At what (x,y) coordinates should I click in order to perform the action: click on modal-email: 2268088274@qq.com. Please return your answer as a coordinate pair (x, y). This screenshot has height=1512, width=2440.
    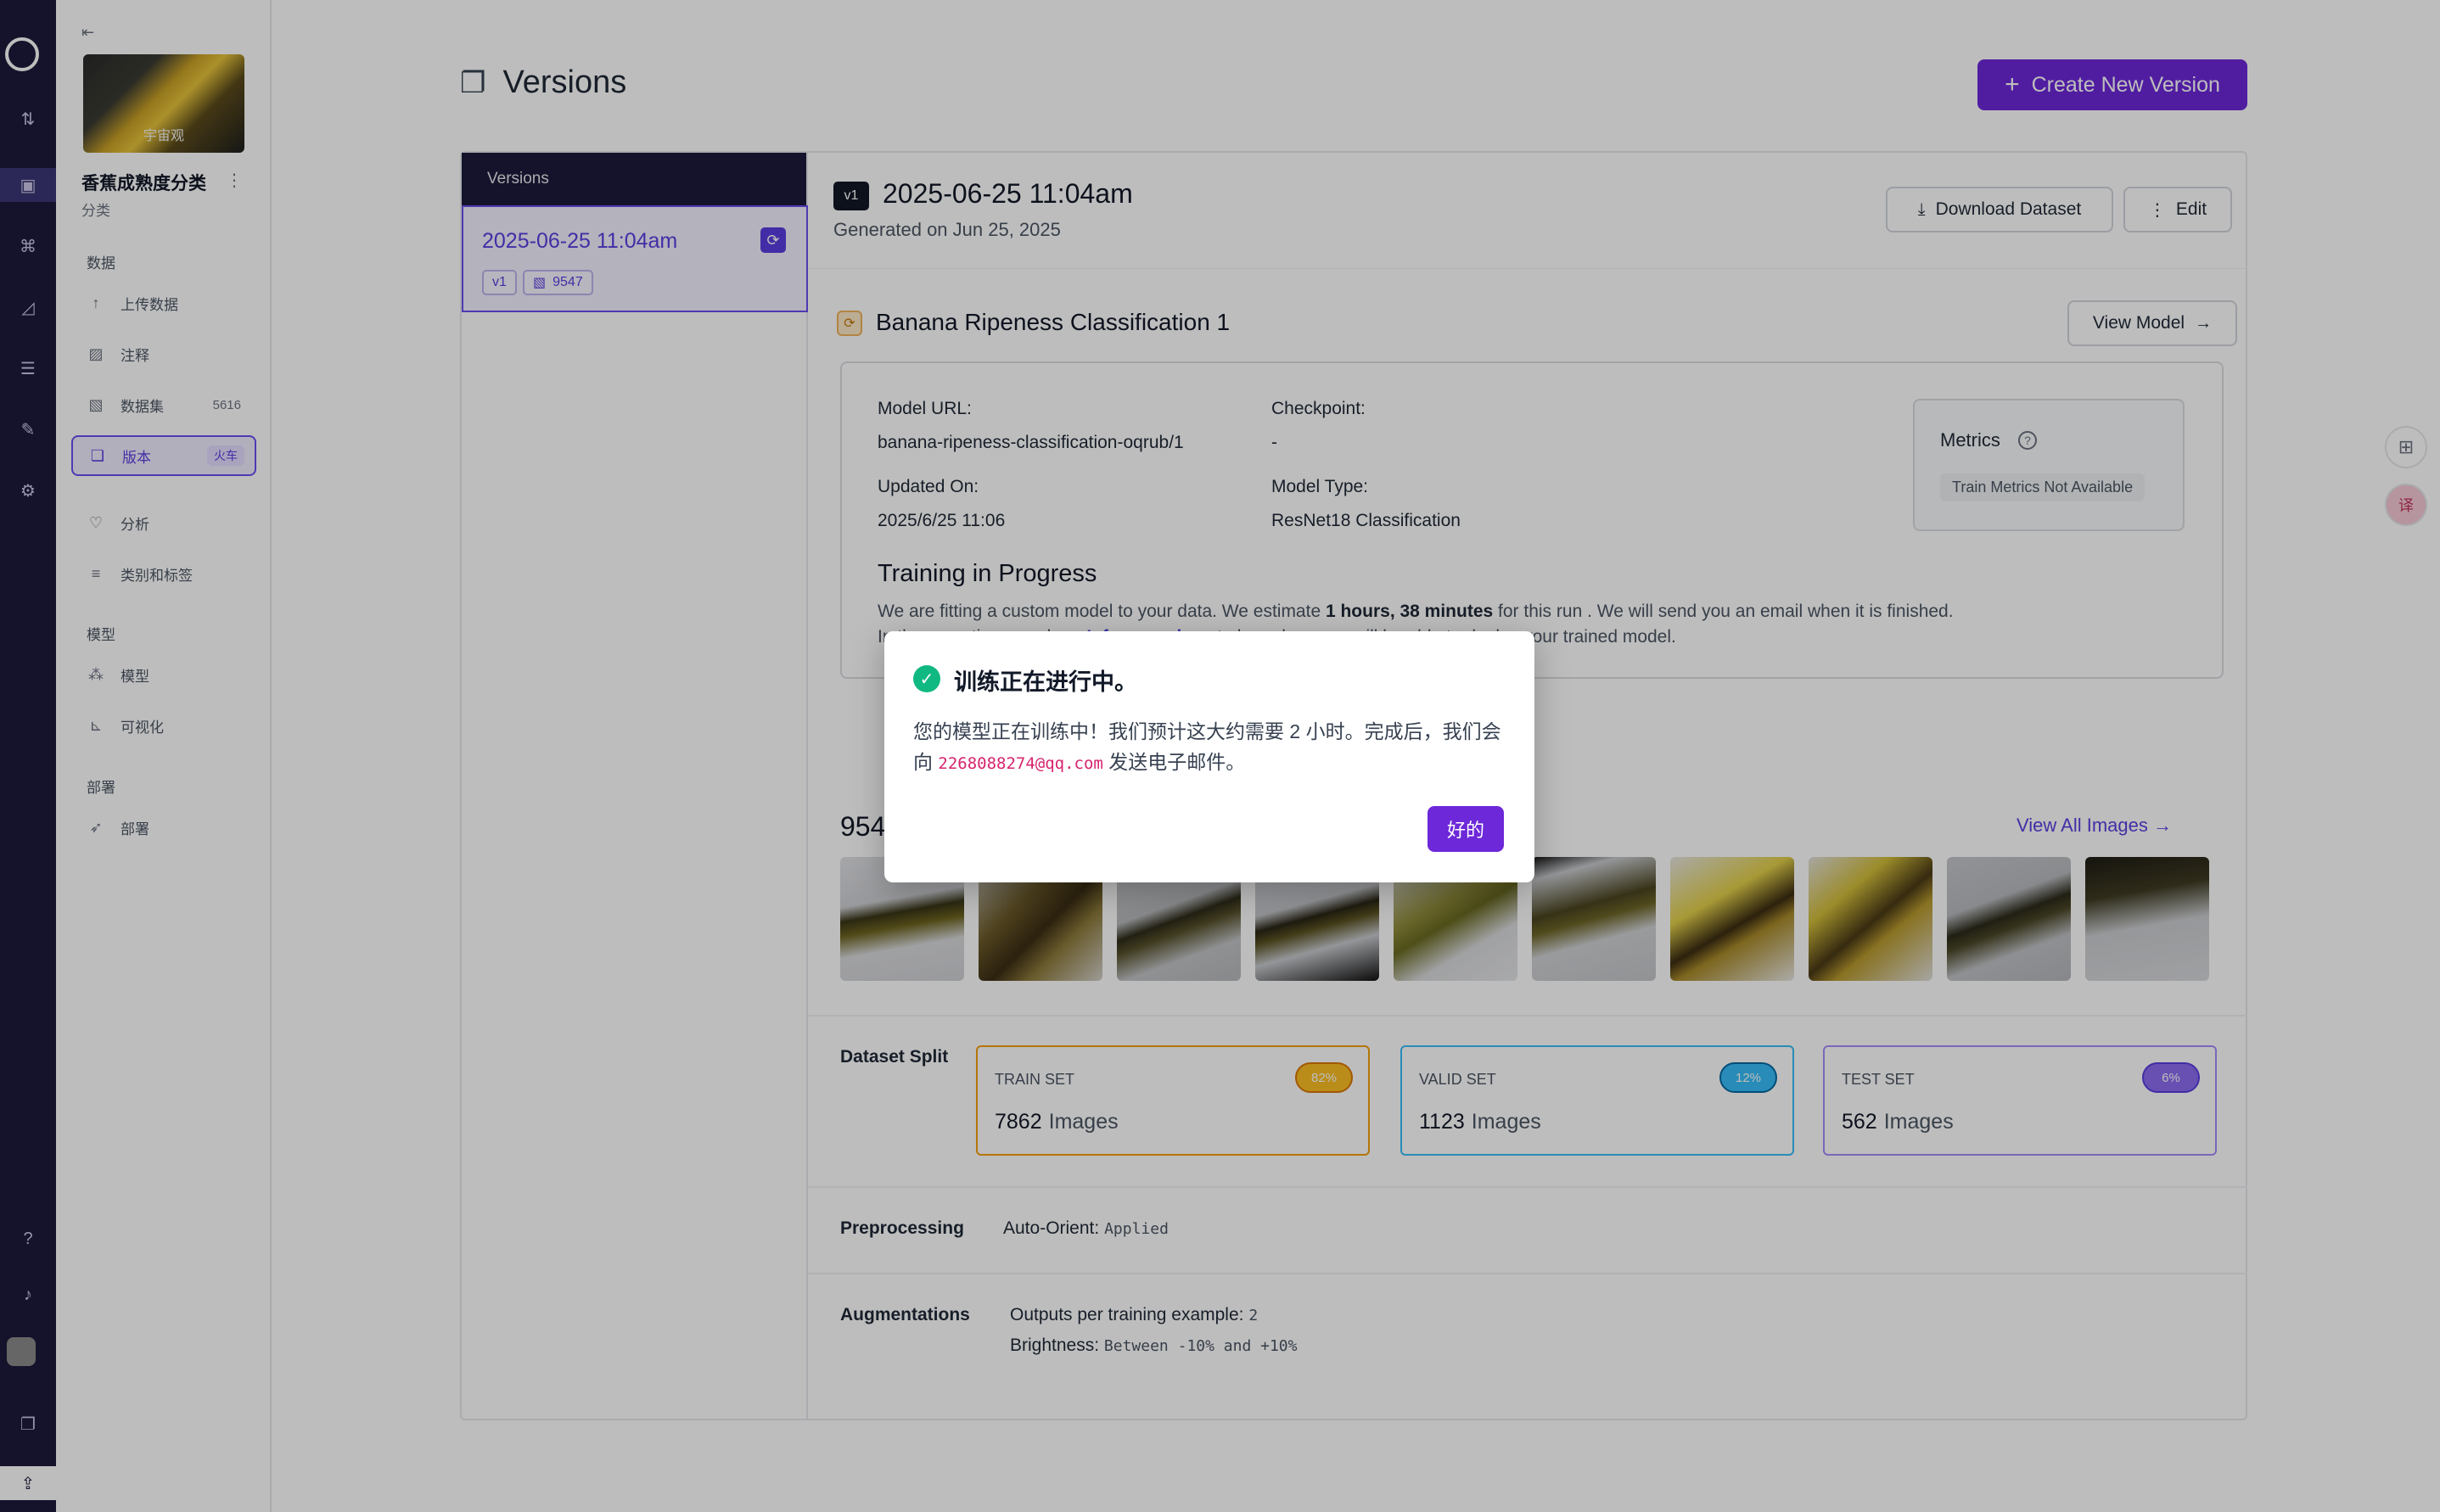
    Looking at the image, I should click on (1021, 764).